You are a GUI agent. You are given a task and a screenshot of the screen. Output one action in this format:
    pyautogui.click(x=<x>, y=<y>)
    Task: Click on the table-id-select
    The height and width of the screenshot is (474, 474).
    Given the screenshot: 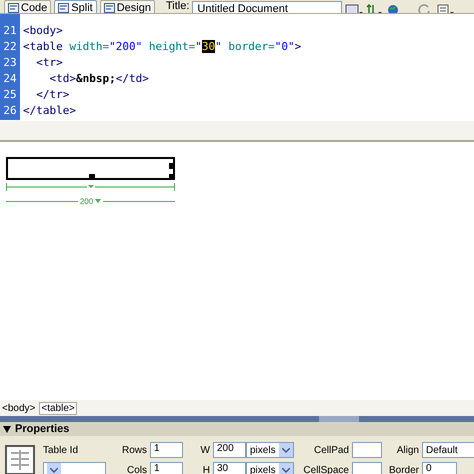 What is the action you would take?
    pyautogui.click(x=74, y=468)
    